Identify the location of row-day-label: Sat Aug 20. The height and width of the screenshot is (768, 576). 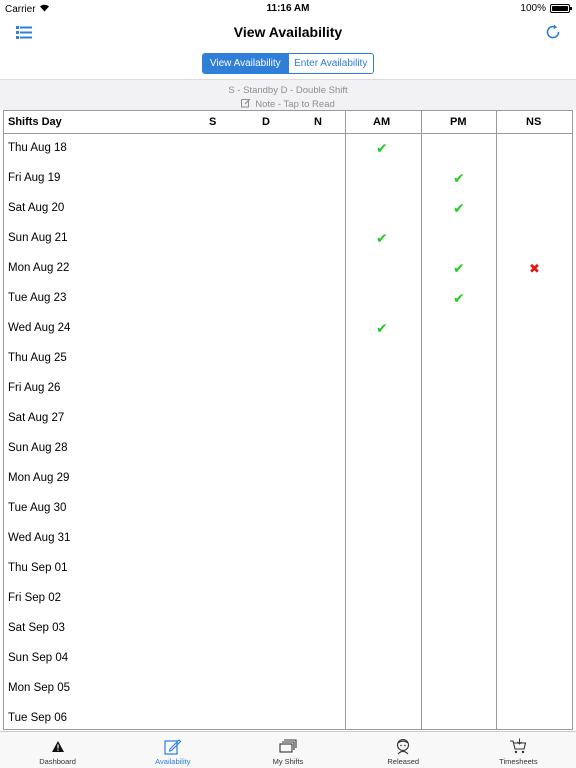
(36, 208).